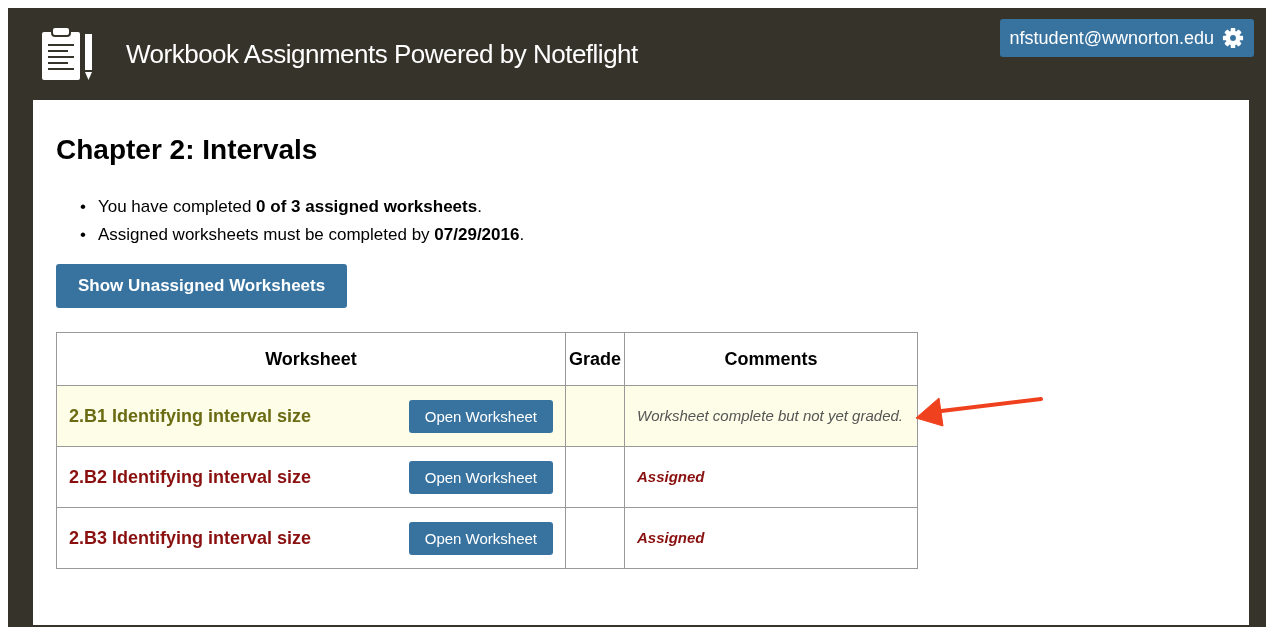 This screenshot has width=1266, height=641. I want to click on settings-icon, so click(1233, 38).